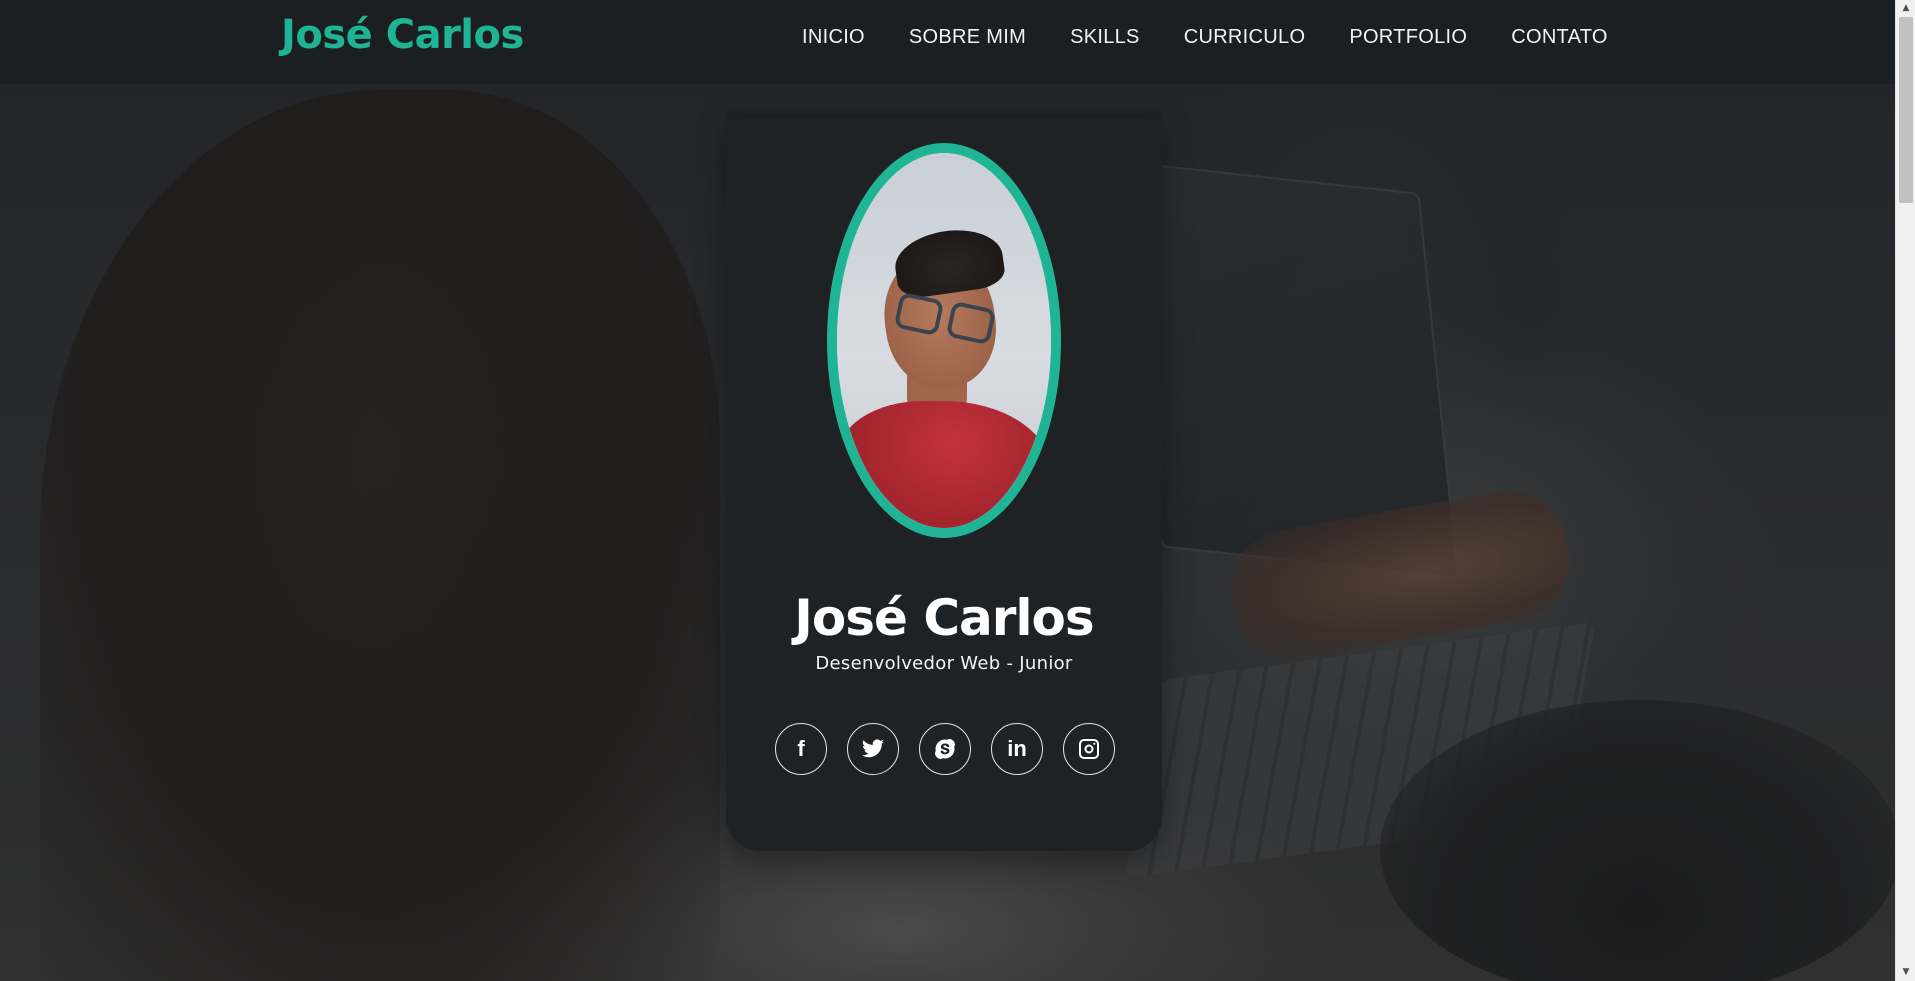 This screenshot has width=1915, height=981. I want to click on twitter-icon, so click(873, 748).